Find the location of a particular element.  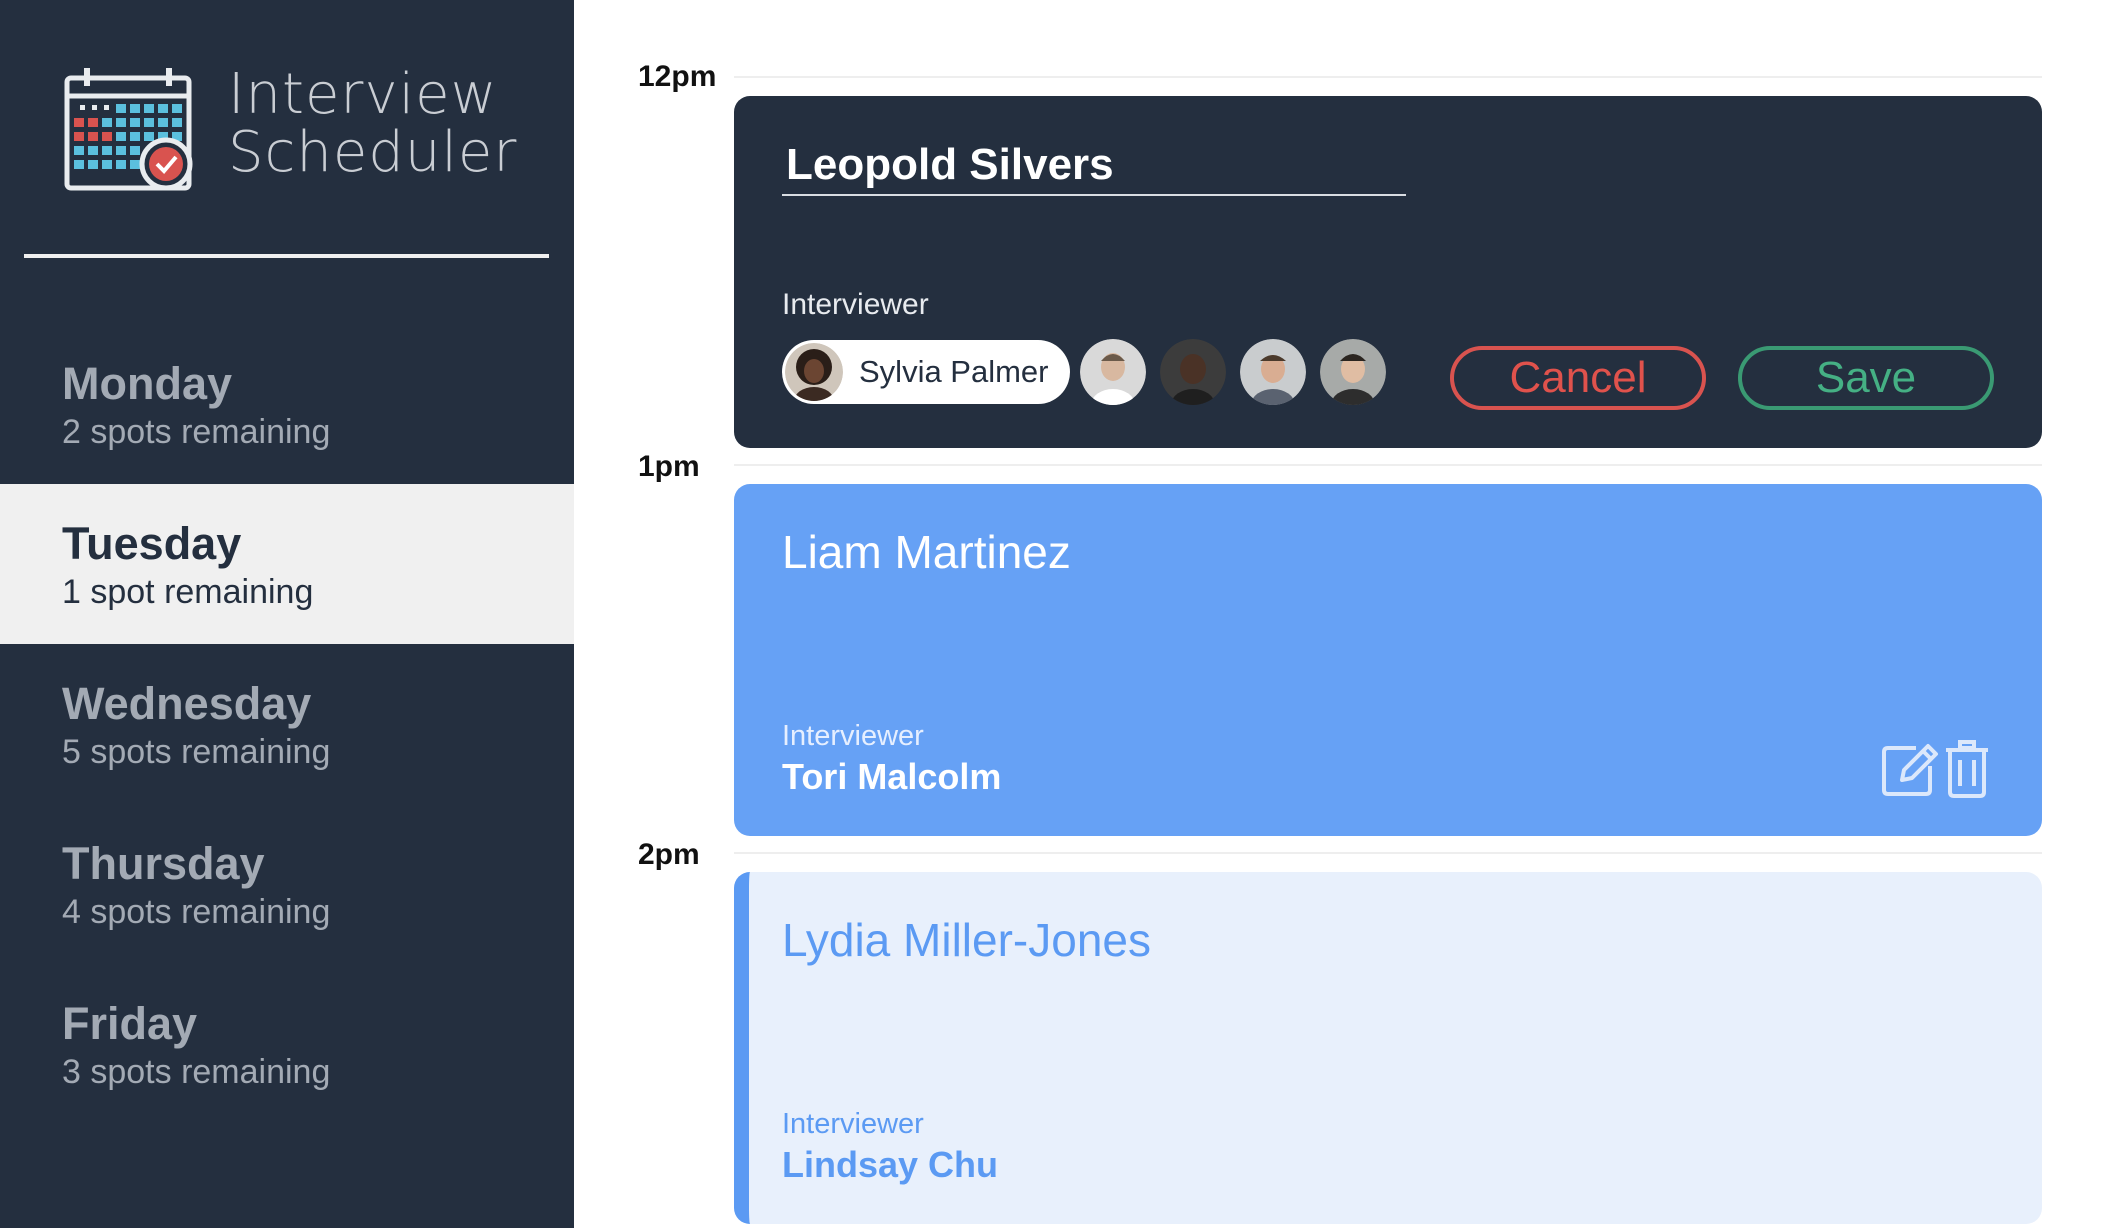

edit-icon is located at coordinates (1910, 769).